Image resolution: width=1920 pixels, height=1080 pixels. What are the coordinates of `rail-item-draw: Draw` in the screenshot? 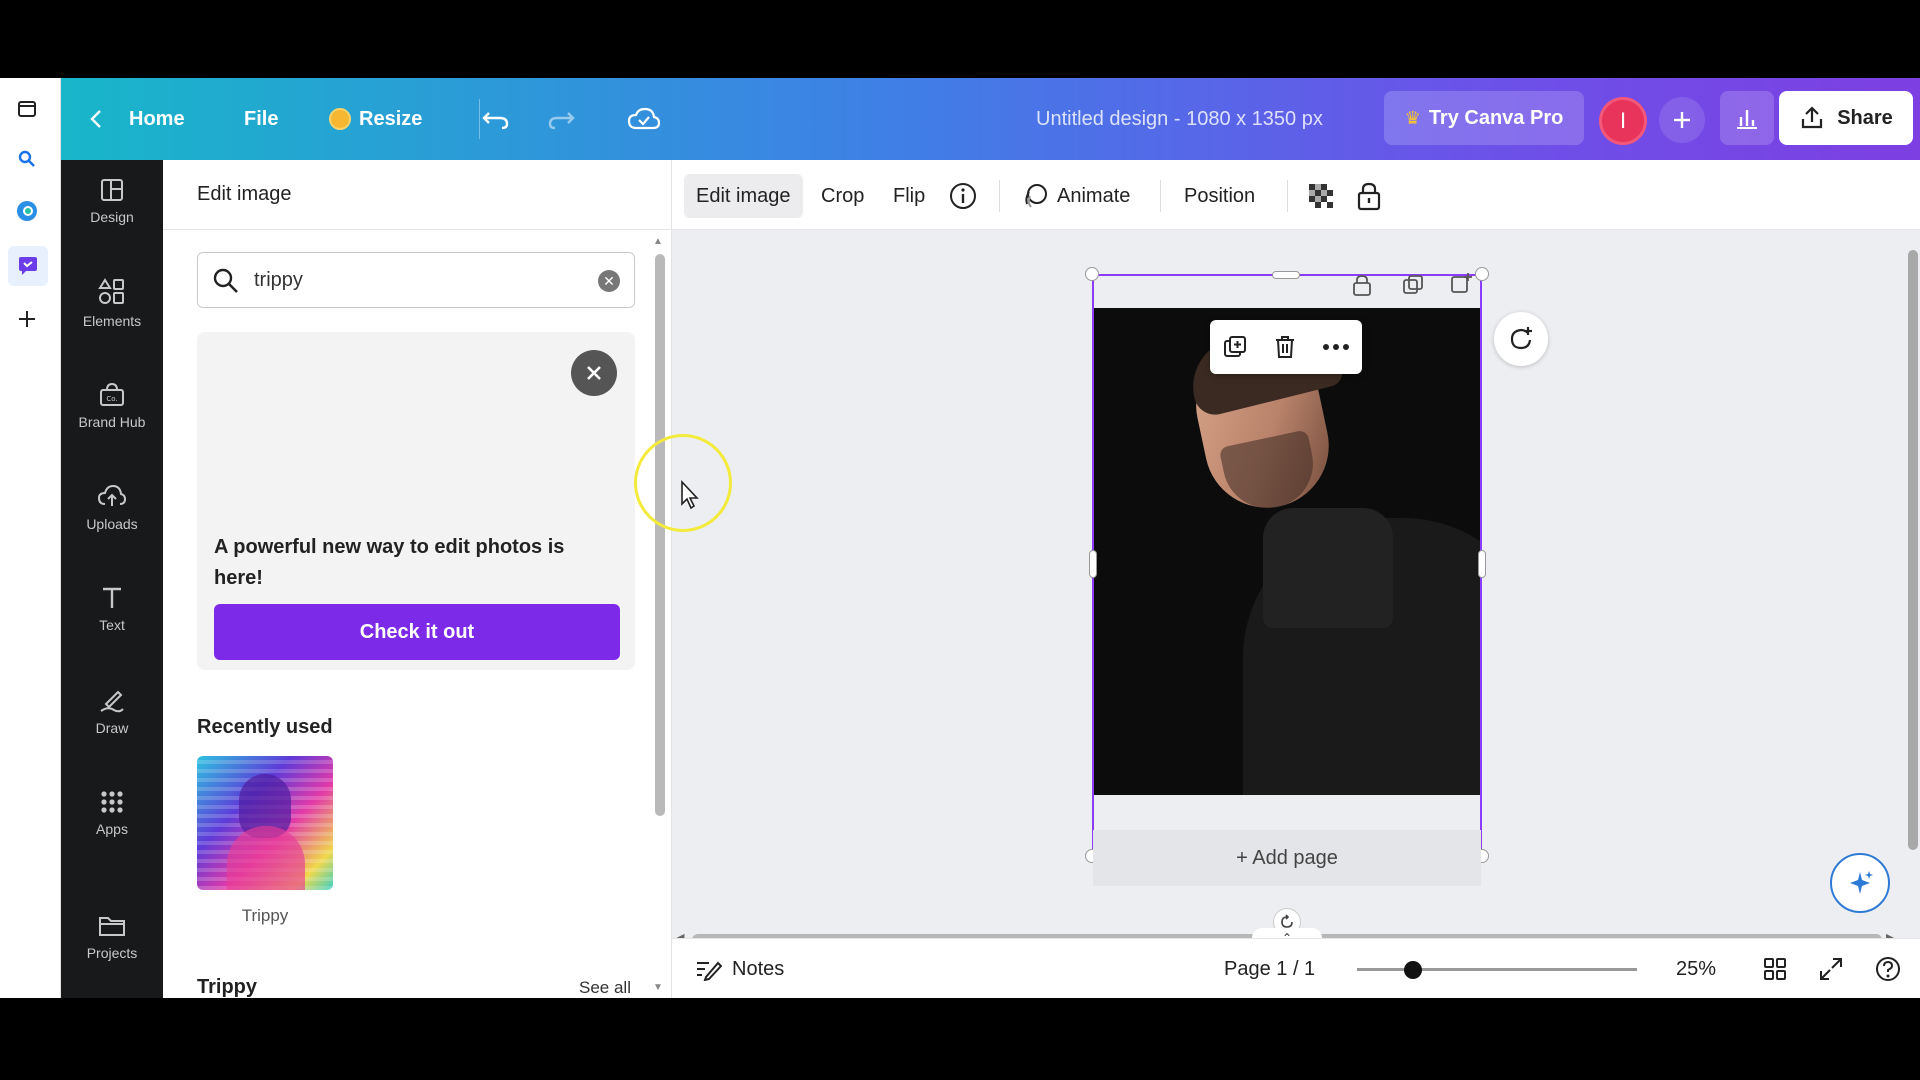 It's located at (112, 711).